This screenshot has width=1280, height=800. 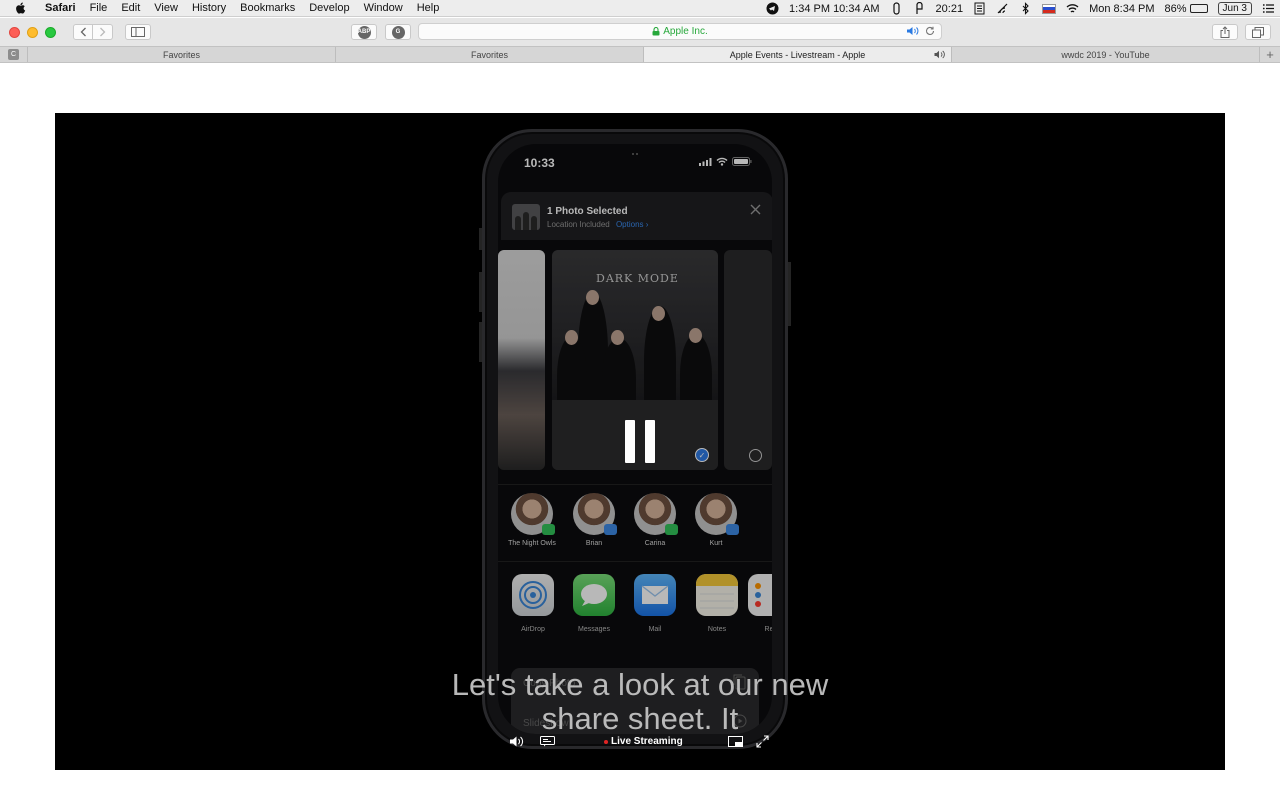 I want to click on navigation-buttons, so click(x=93, y=32).